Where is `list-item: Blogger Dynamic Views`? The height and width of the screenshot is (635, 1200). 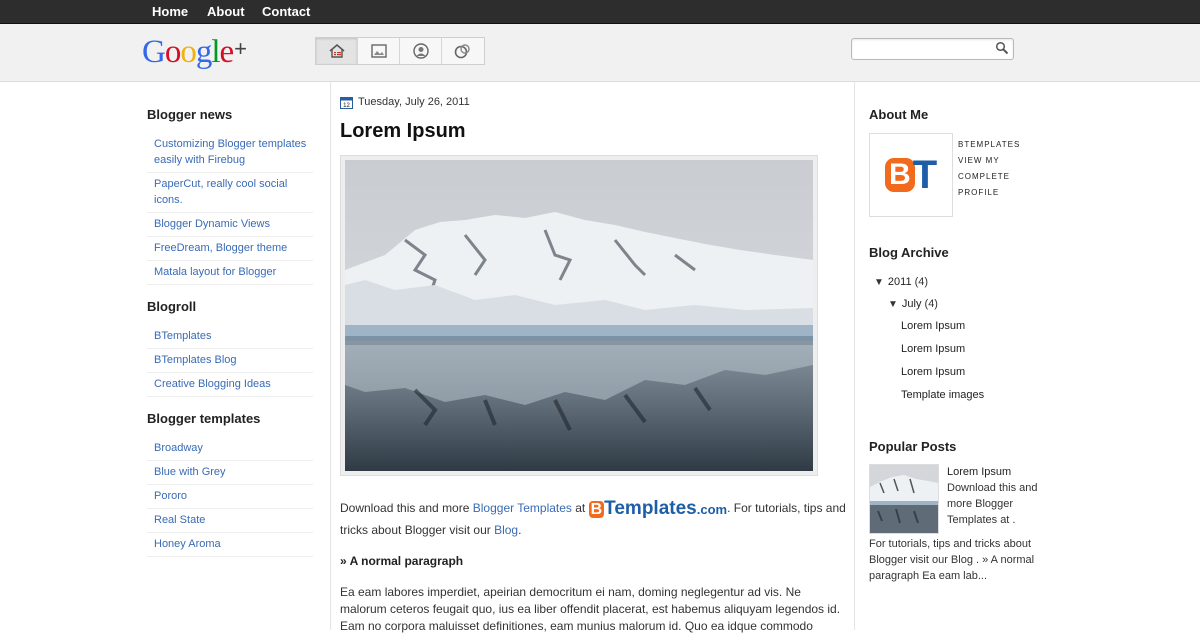 list-item: Blogger Dynamic Views is located at coordinates (230, 225).